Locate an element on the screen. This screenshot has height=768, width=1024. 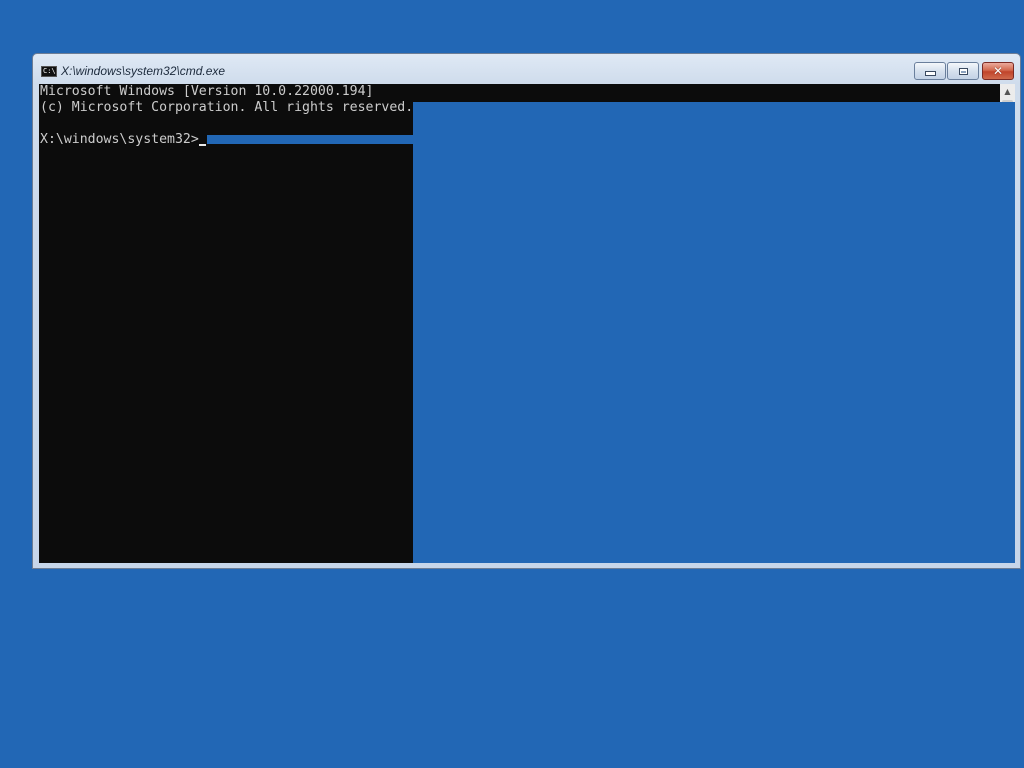
maximize-button is located at coordinates (963, 71).